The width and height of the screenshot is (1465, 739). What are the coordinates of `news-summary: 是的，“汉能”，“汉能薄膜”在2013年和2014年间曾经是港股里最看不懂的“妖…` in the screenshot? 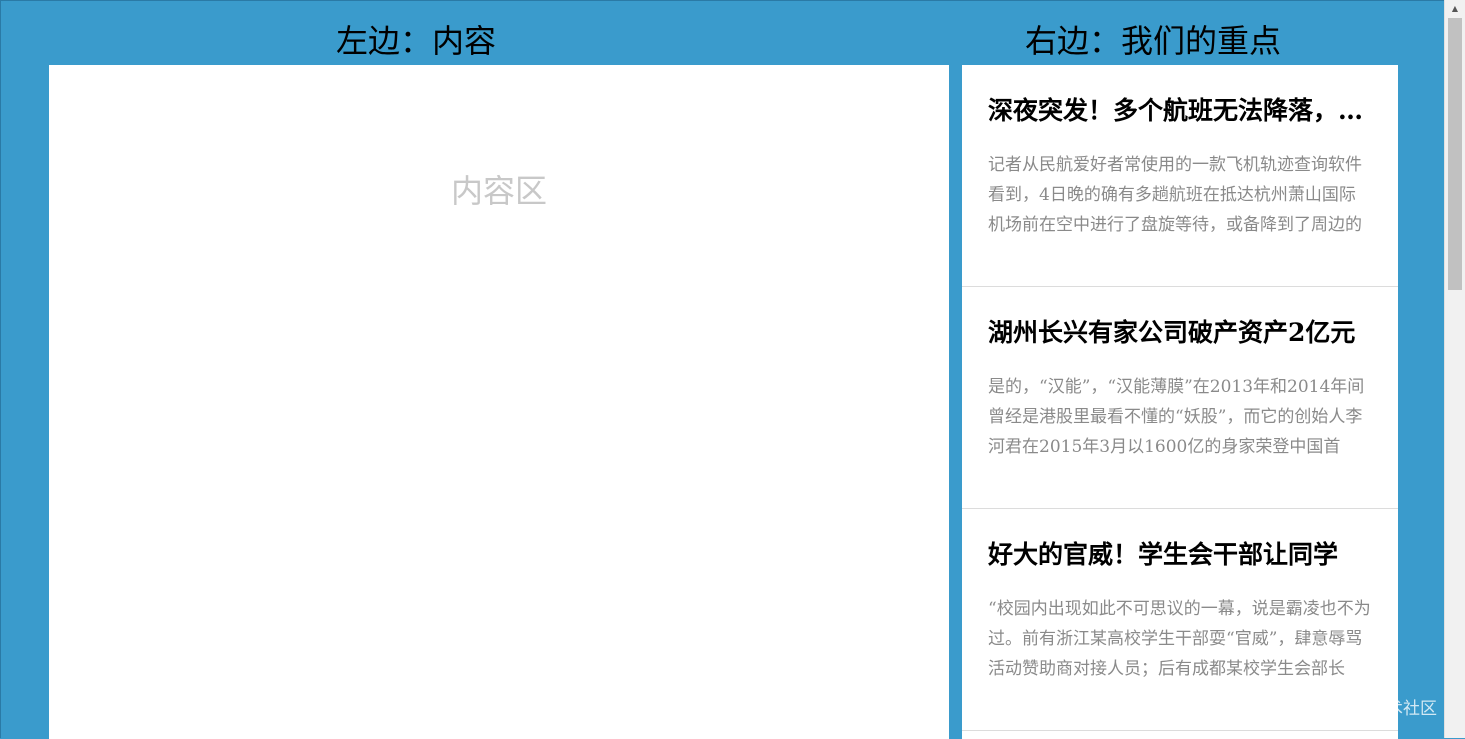 It's located at (1176, 417).